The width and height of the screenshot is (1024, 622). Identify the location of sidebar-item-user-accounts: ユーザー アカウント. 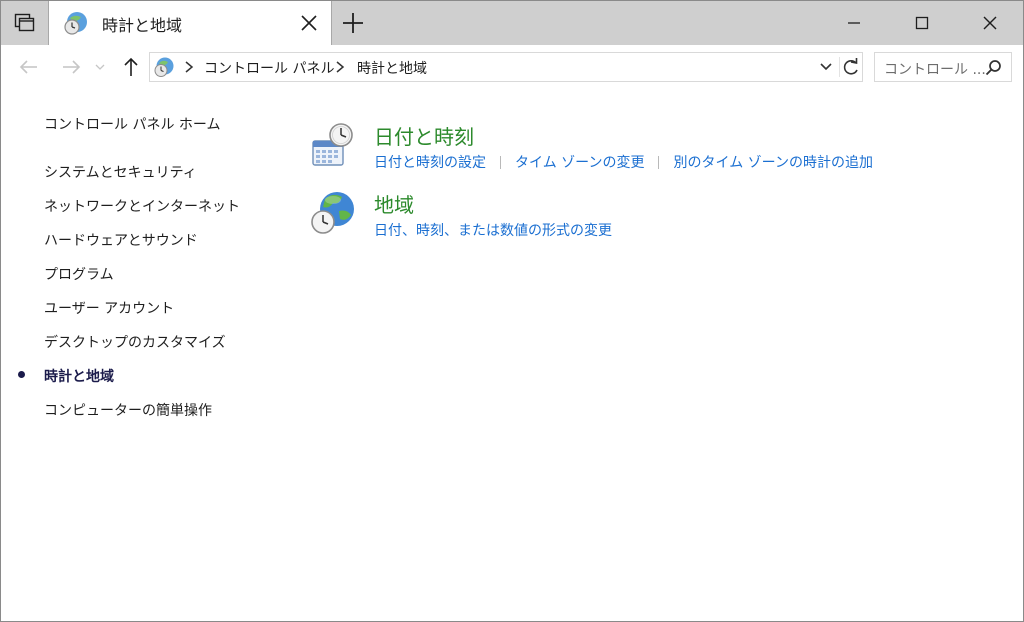
(109, 308).